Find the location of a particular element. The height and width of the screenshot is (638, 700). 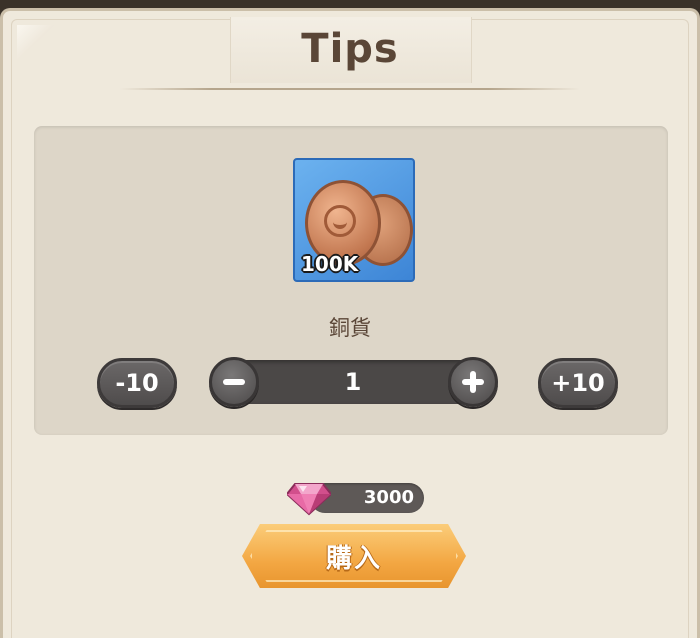

minus-icon is located at coordinates (234, 382).